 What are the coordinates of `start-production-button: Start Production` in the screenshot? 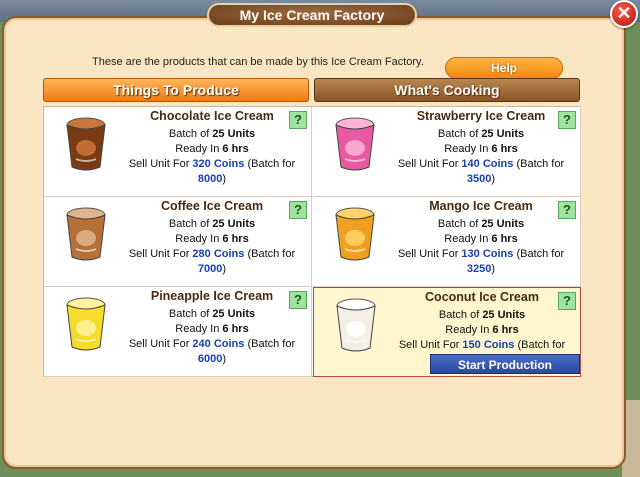 It's located at (505, 364).